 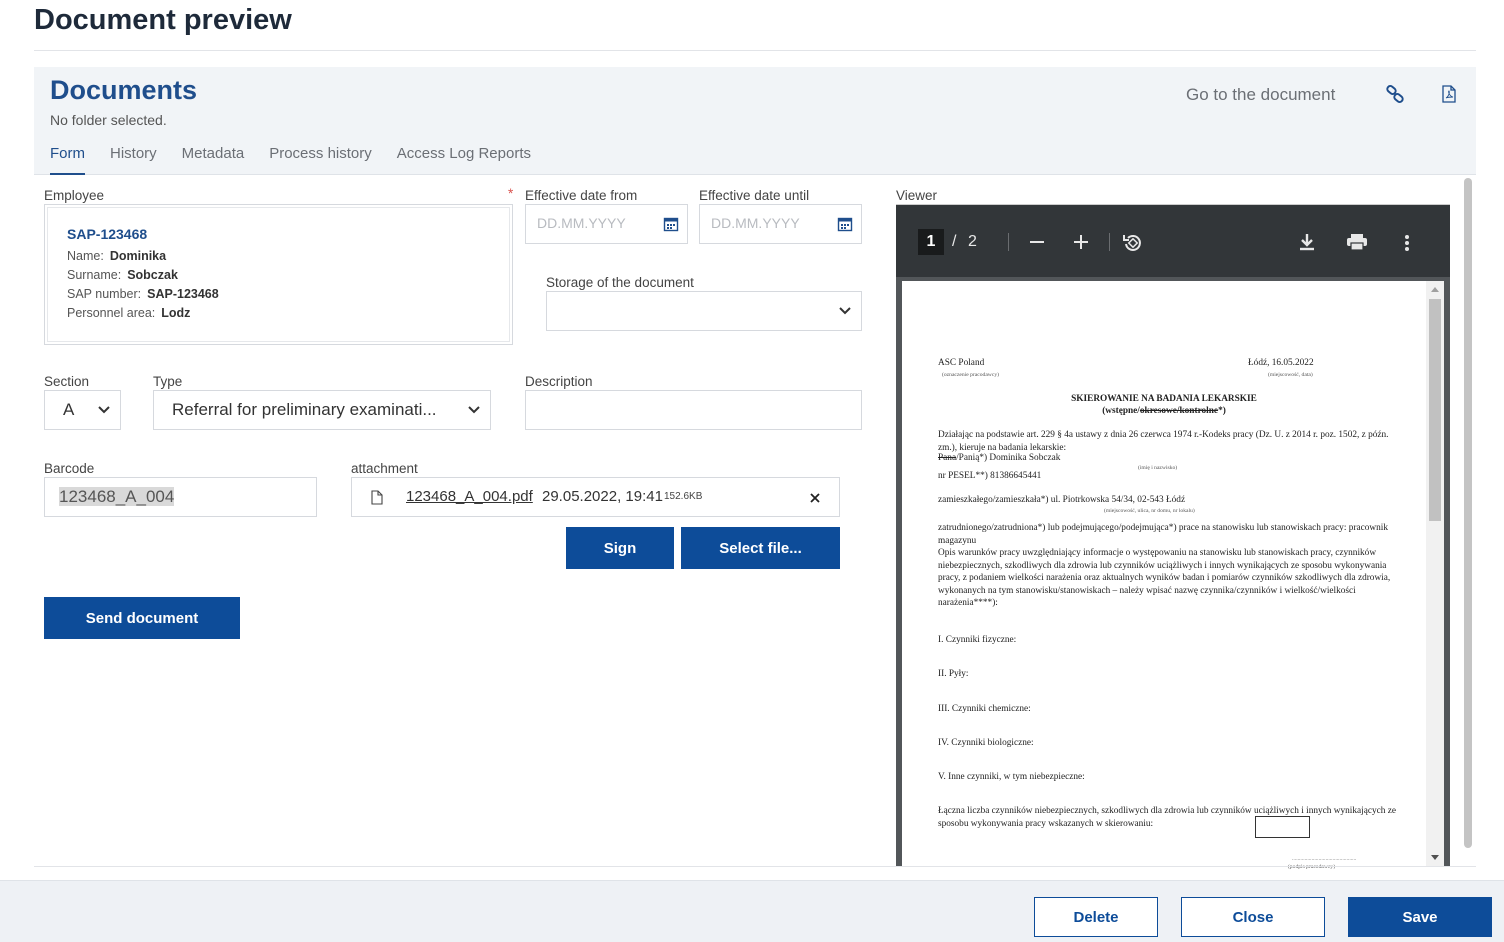 I want to click on tab-form: Form, so click(x=67, y=160).